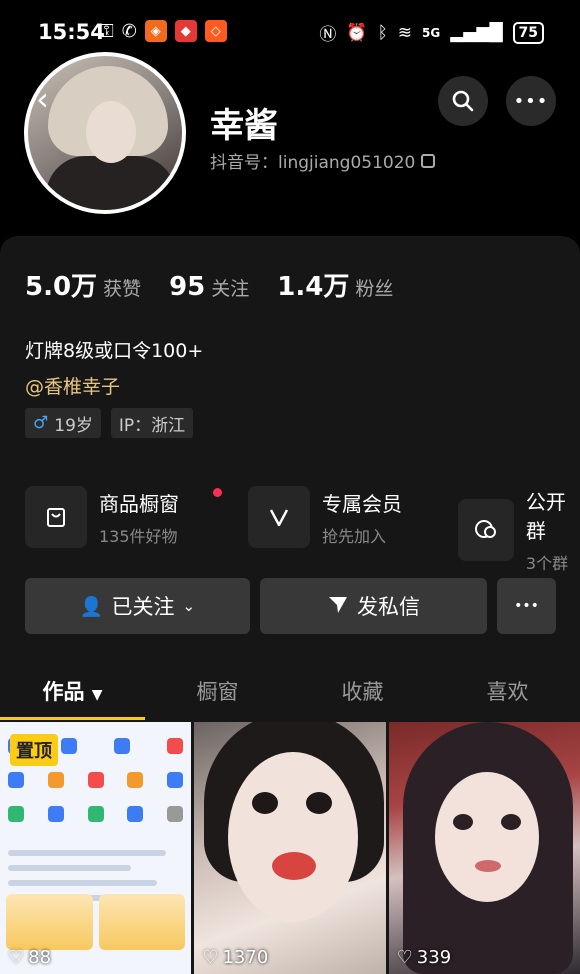 The width and height of the screenshot is (580, 974). I want to click on key-icon: ⚿, so click(107, 31).